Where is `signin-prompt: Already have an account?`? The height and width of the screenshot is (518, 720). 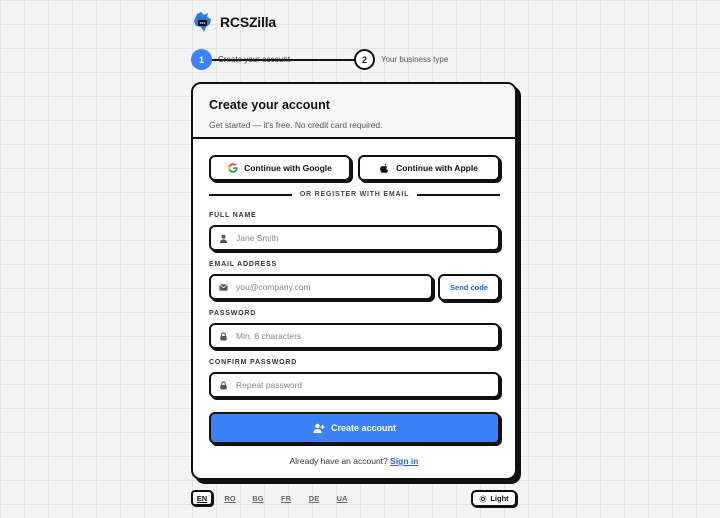
signin-prompt: Already have an account? is located at coordinates (338, 461).